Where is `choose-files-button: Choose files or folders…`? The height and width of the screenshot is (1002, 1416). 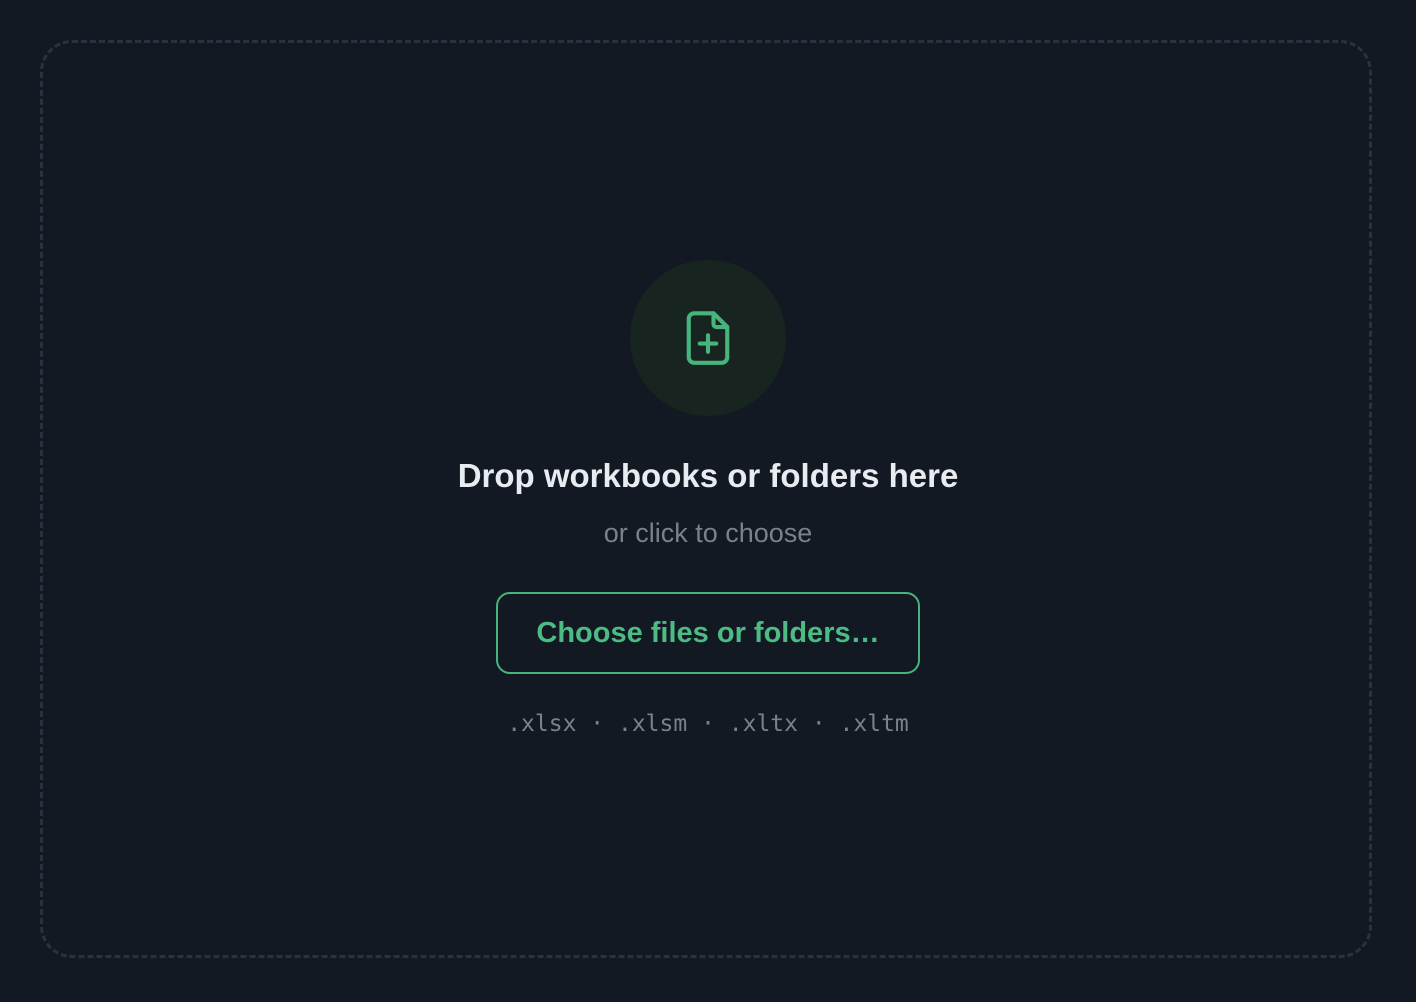 choose-files-button: Choose files or folders… is located at coordinates (708, 633).